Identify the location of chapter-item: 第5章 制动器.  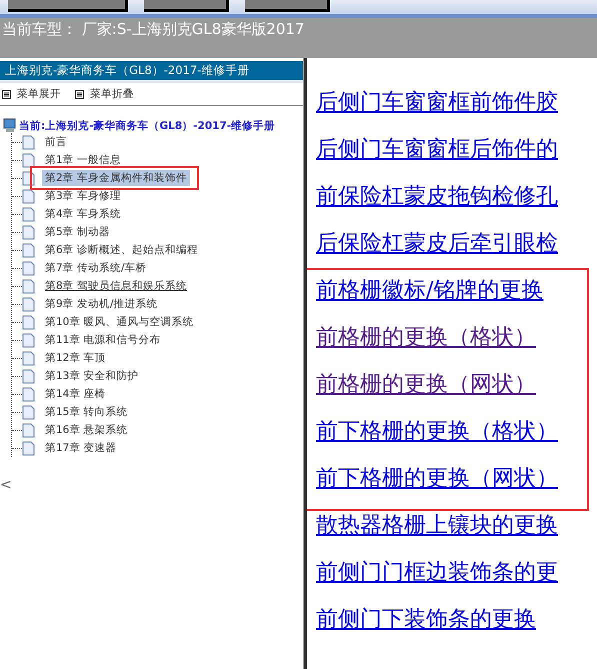
(78, 232).